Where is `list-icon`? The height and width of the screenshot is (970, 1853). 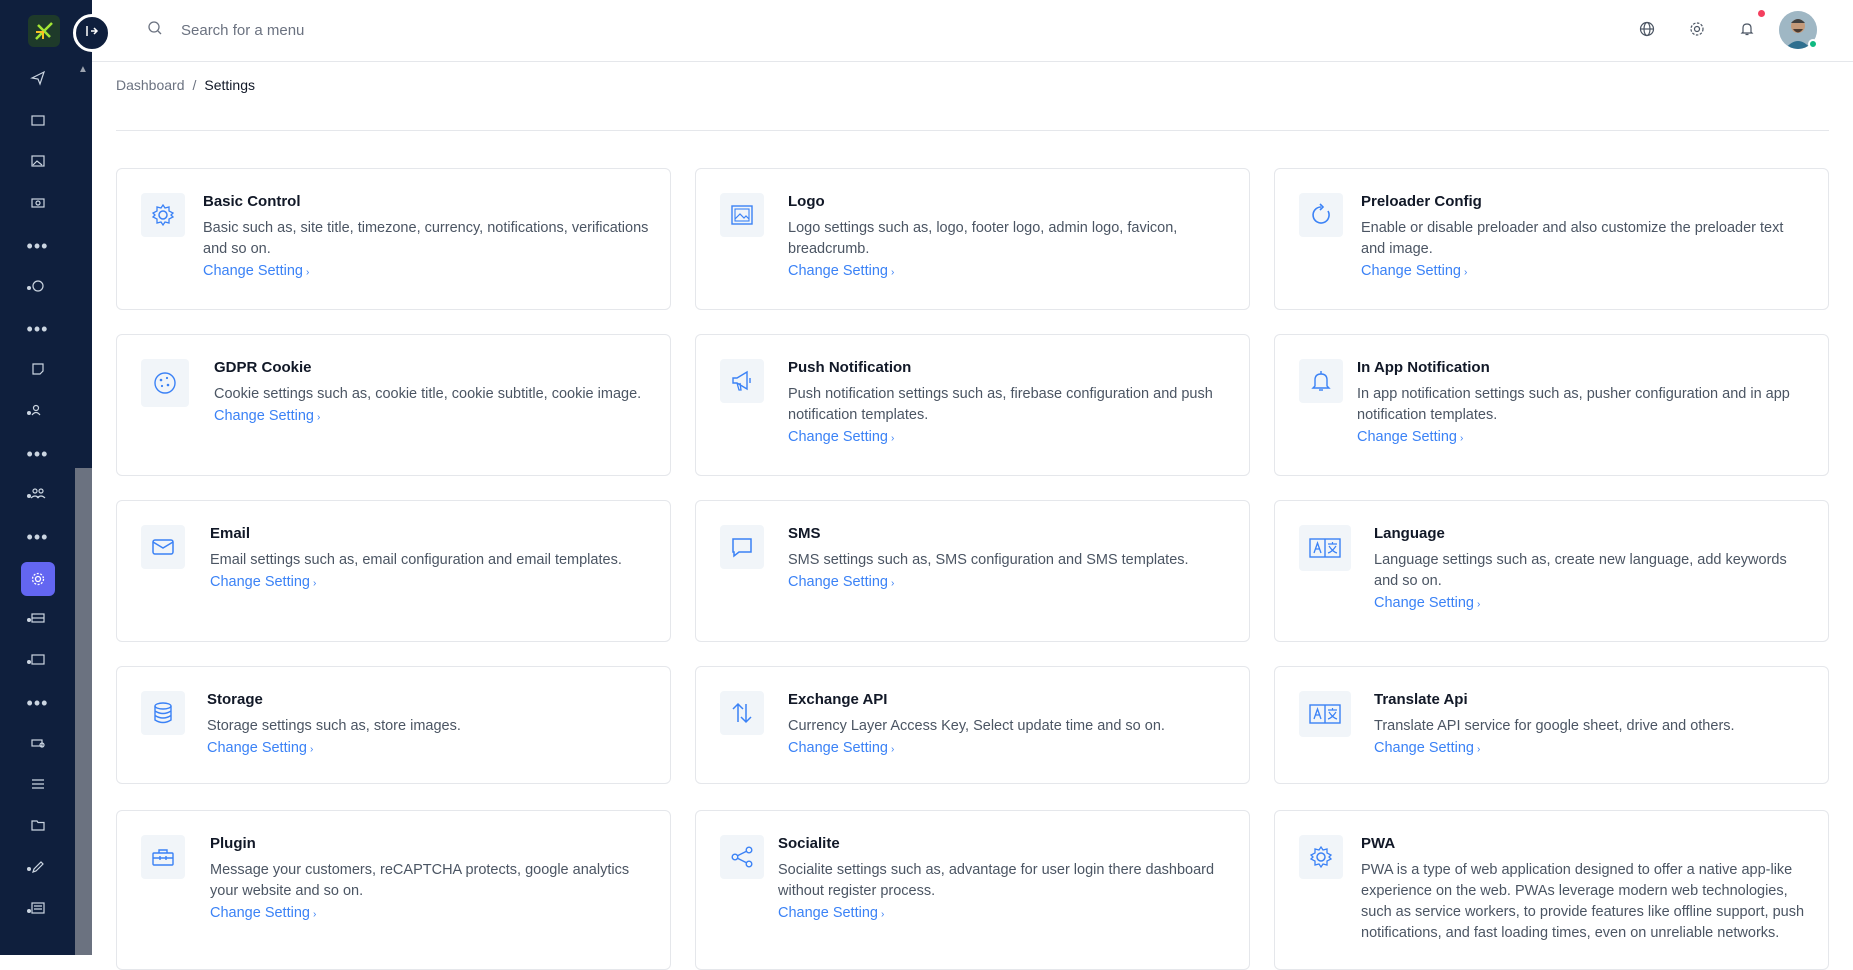
list-icon is located at coordinates (38, 786).